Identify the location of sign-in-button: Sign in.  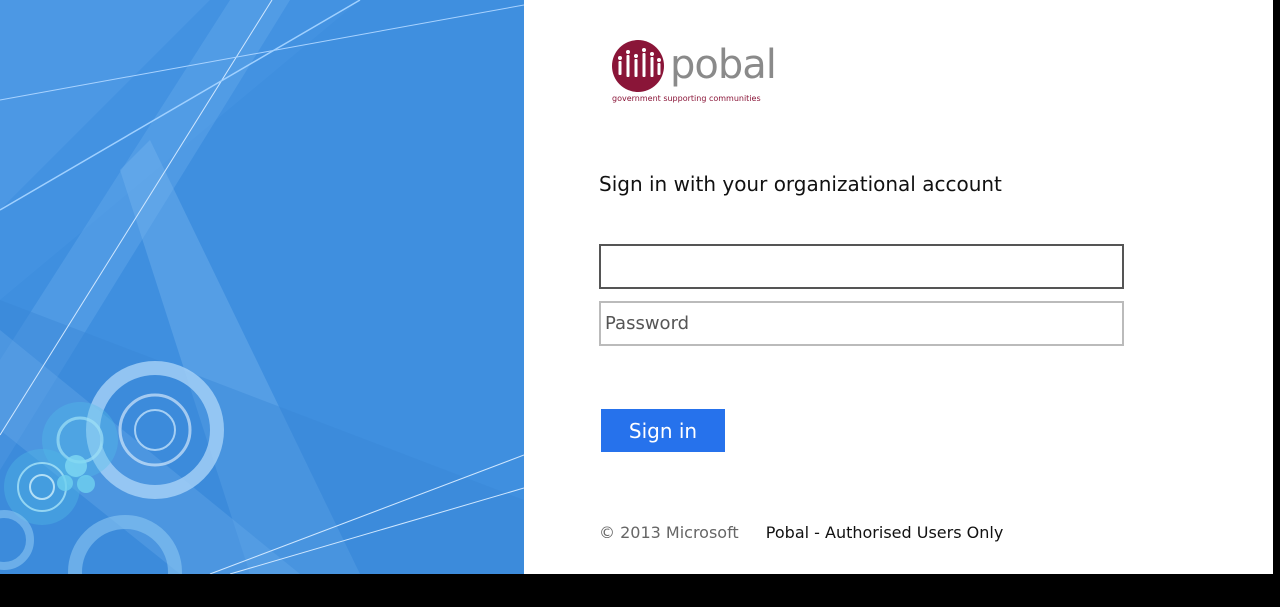
(663, 430).